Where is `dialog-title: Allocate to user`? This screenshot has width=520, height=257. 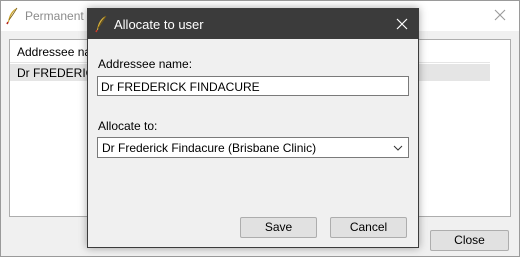 dialog-title: Allocate to user is located at coordinates (159, 24).